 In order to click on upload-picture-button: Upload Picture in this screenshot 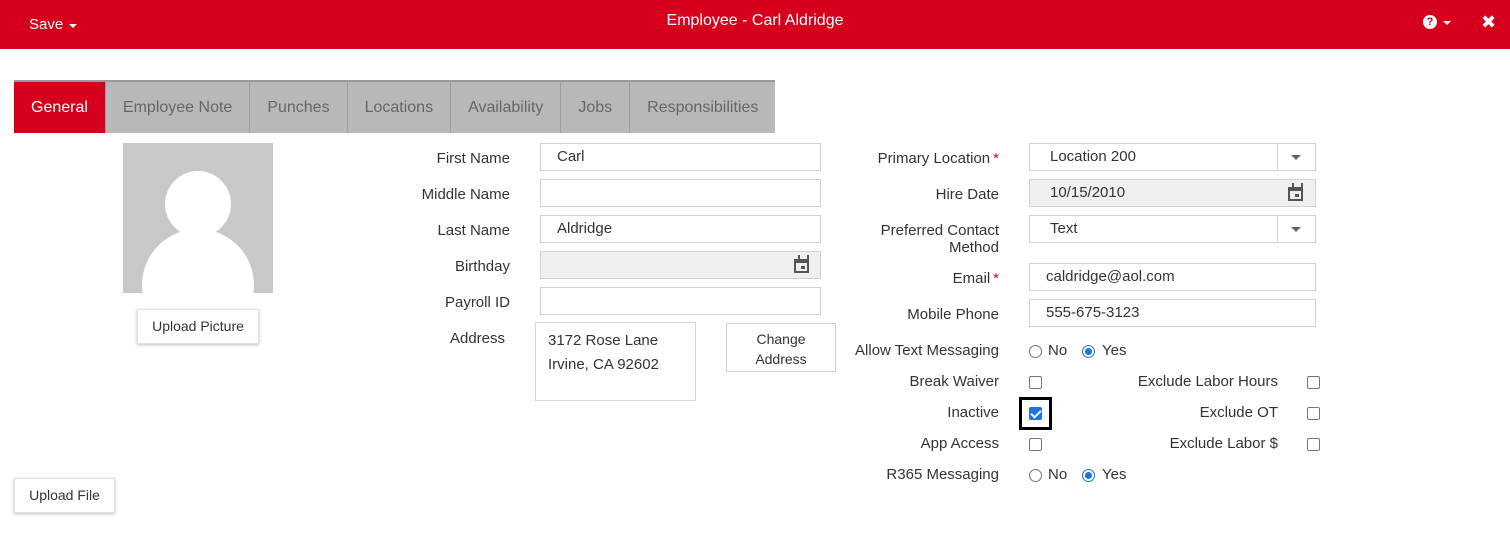, I will do `click(198, 326)`.